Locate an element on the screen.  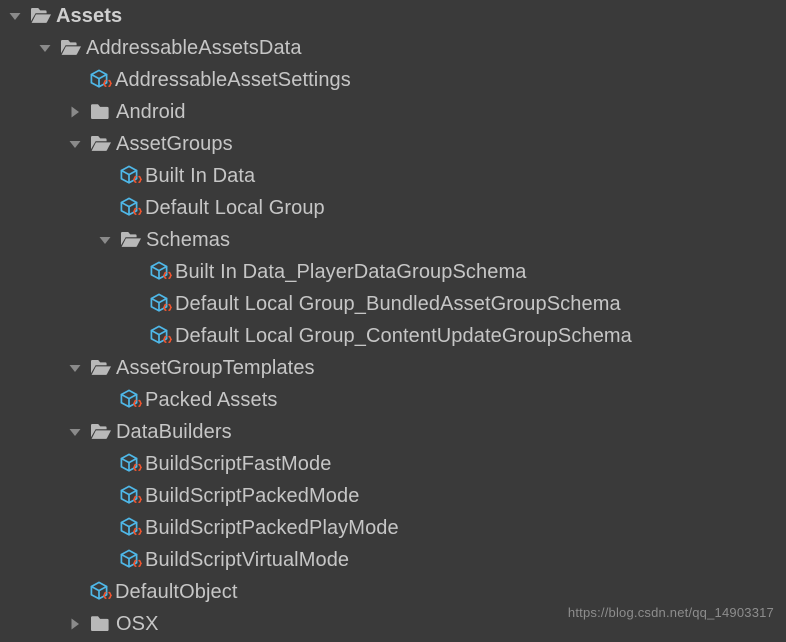
tree-row: DefaultObject is located at coordinates (393, 592).